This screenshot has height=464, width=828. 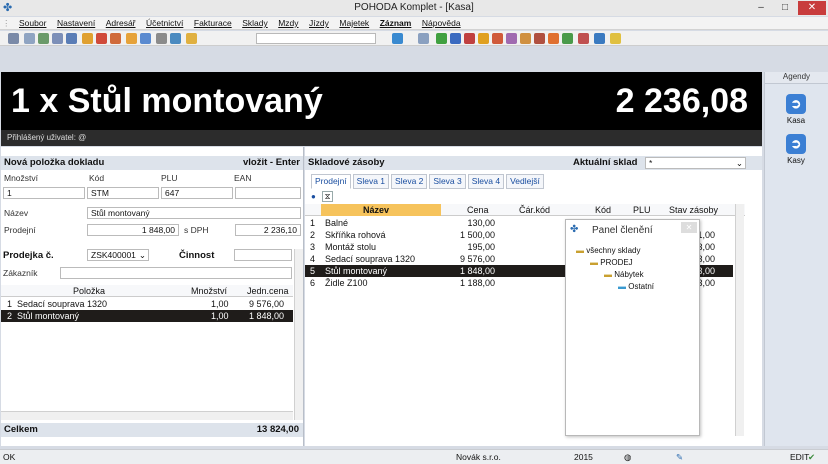 I want to click on display-product: 1 x Stůl montovaný, so click(x=167, y=101).